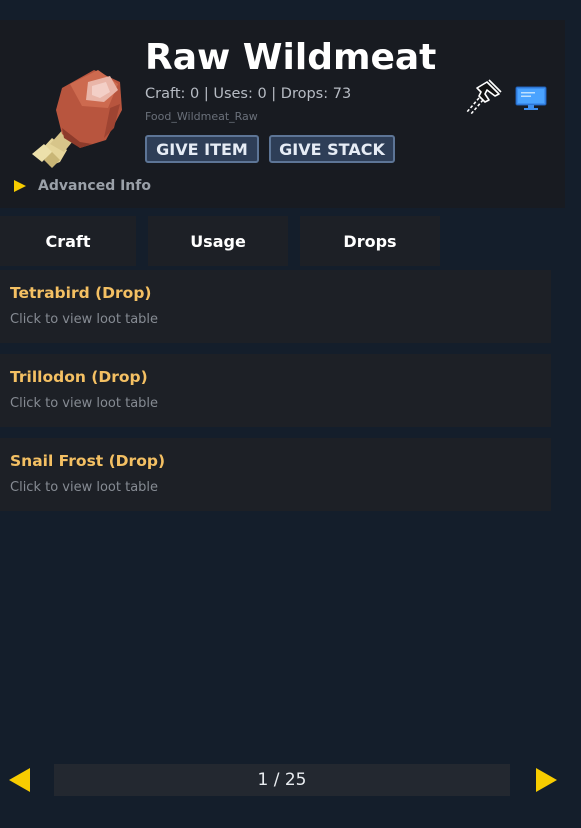 The height and width of the screenshot is (828, 581). What do you see at coordinates (202, 149) in the screenshot?
I see `give-item-button: GIVE ITEM` at bounding box center [202, 149].